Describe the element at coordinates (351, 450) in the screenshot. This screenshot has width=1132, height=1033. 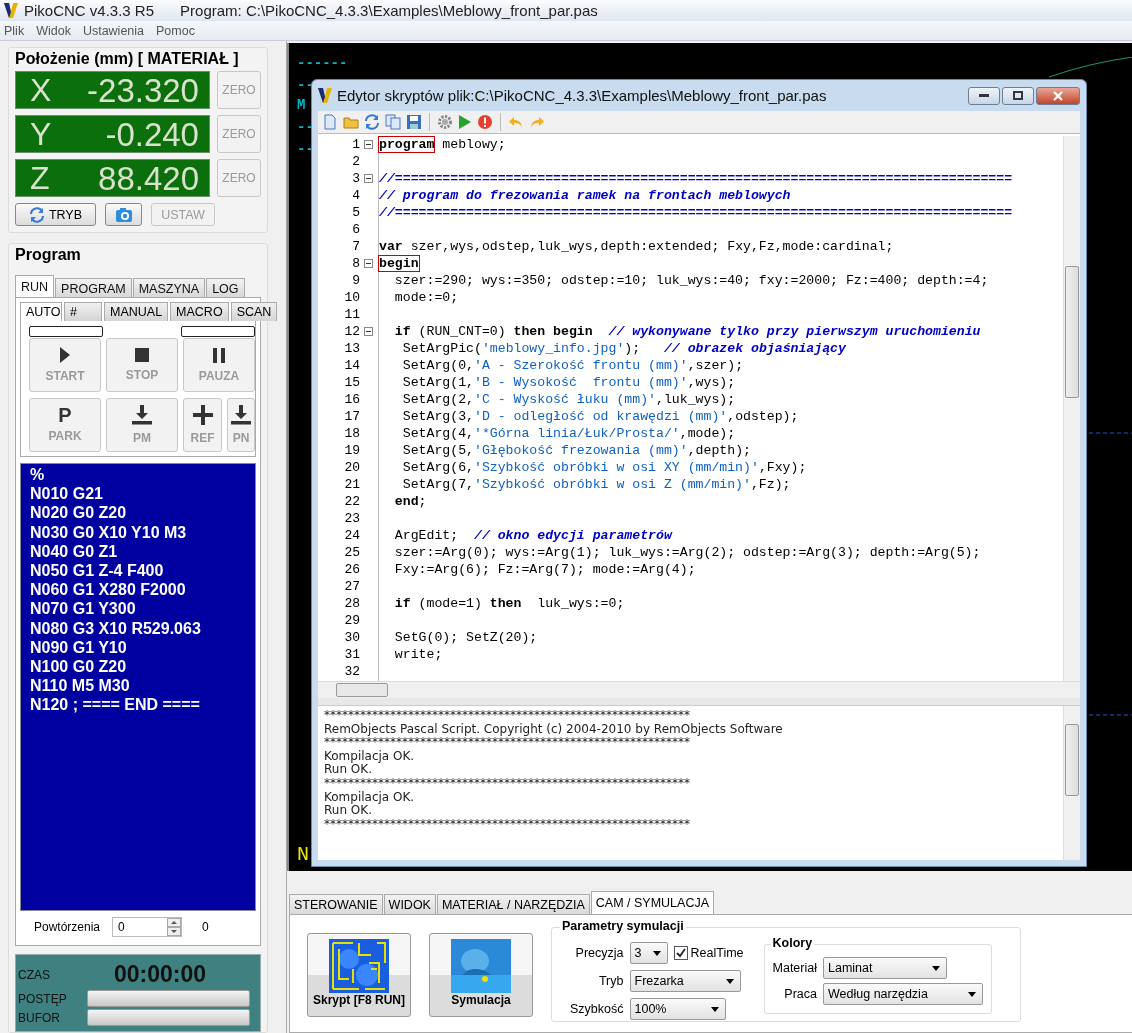
I see `line-number: 19` at that location.